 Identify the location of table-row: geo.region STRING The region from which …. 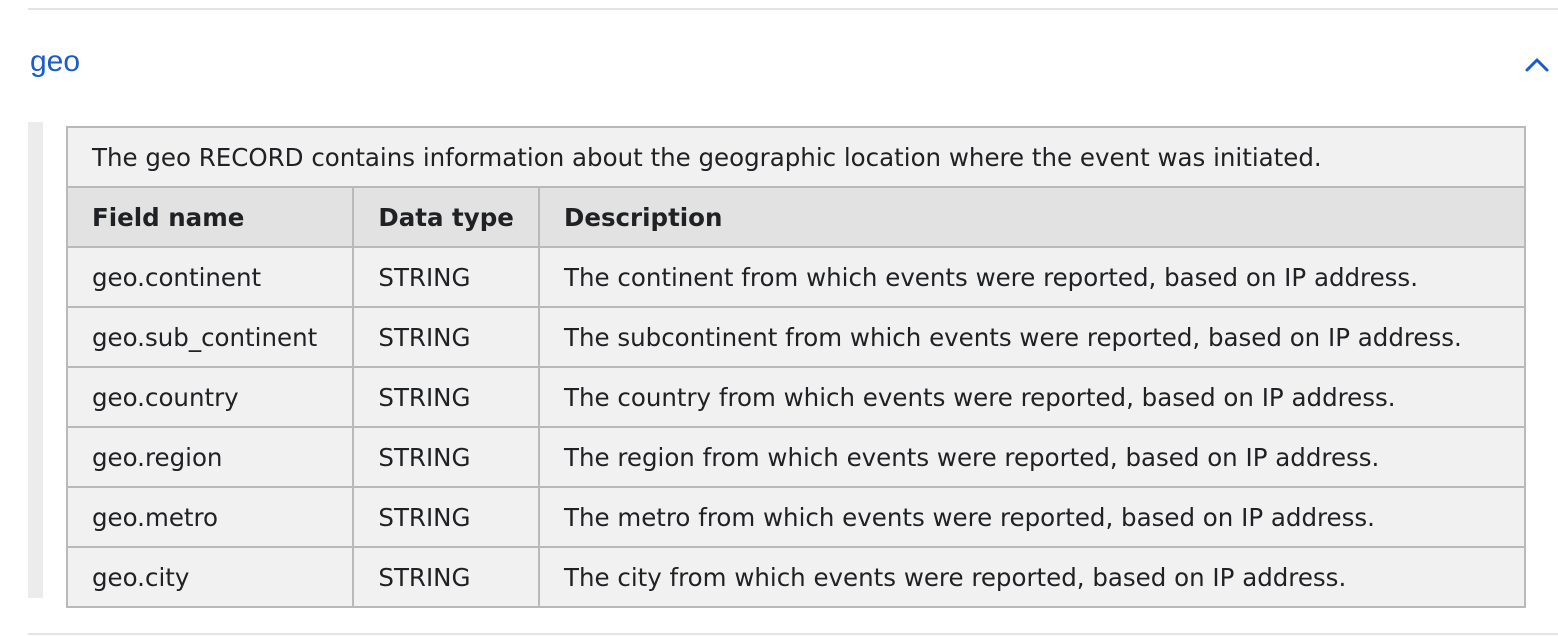
(795, 457).